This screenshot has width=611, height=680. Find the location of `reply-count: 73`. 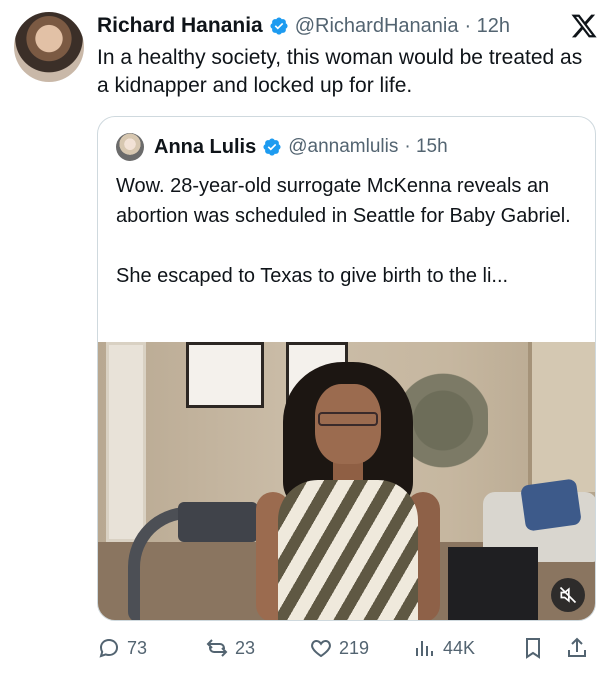

reply-count: 73 is located at coordinates (137, 647).